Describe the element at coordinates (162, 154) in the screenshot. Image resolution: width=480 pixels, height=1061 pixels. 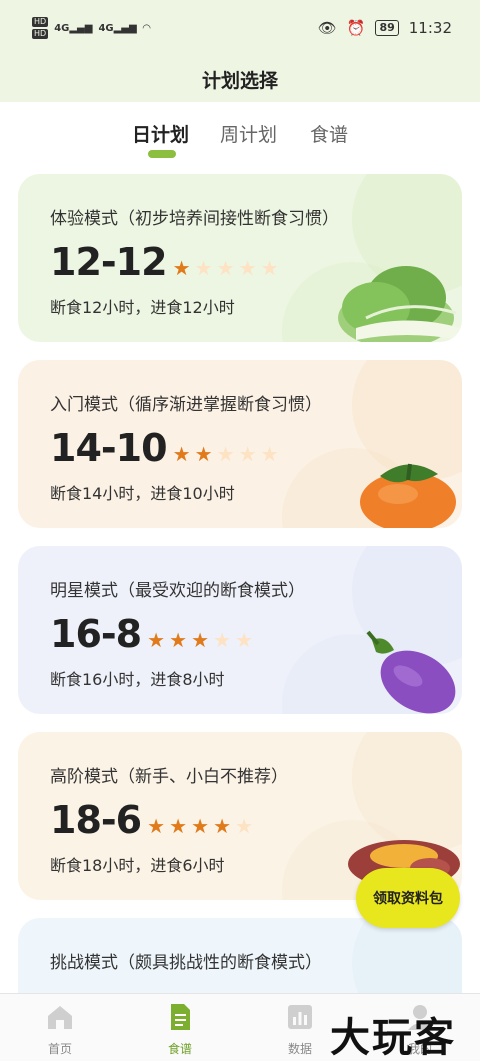
I see `tab-active-indicator` at that location.